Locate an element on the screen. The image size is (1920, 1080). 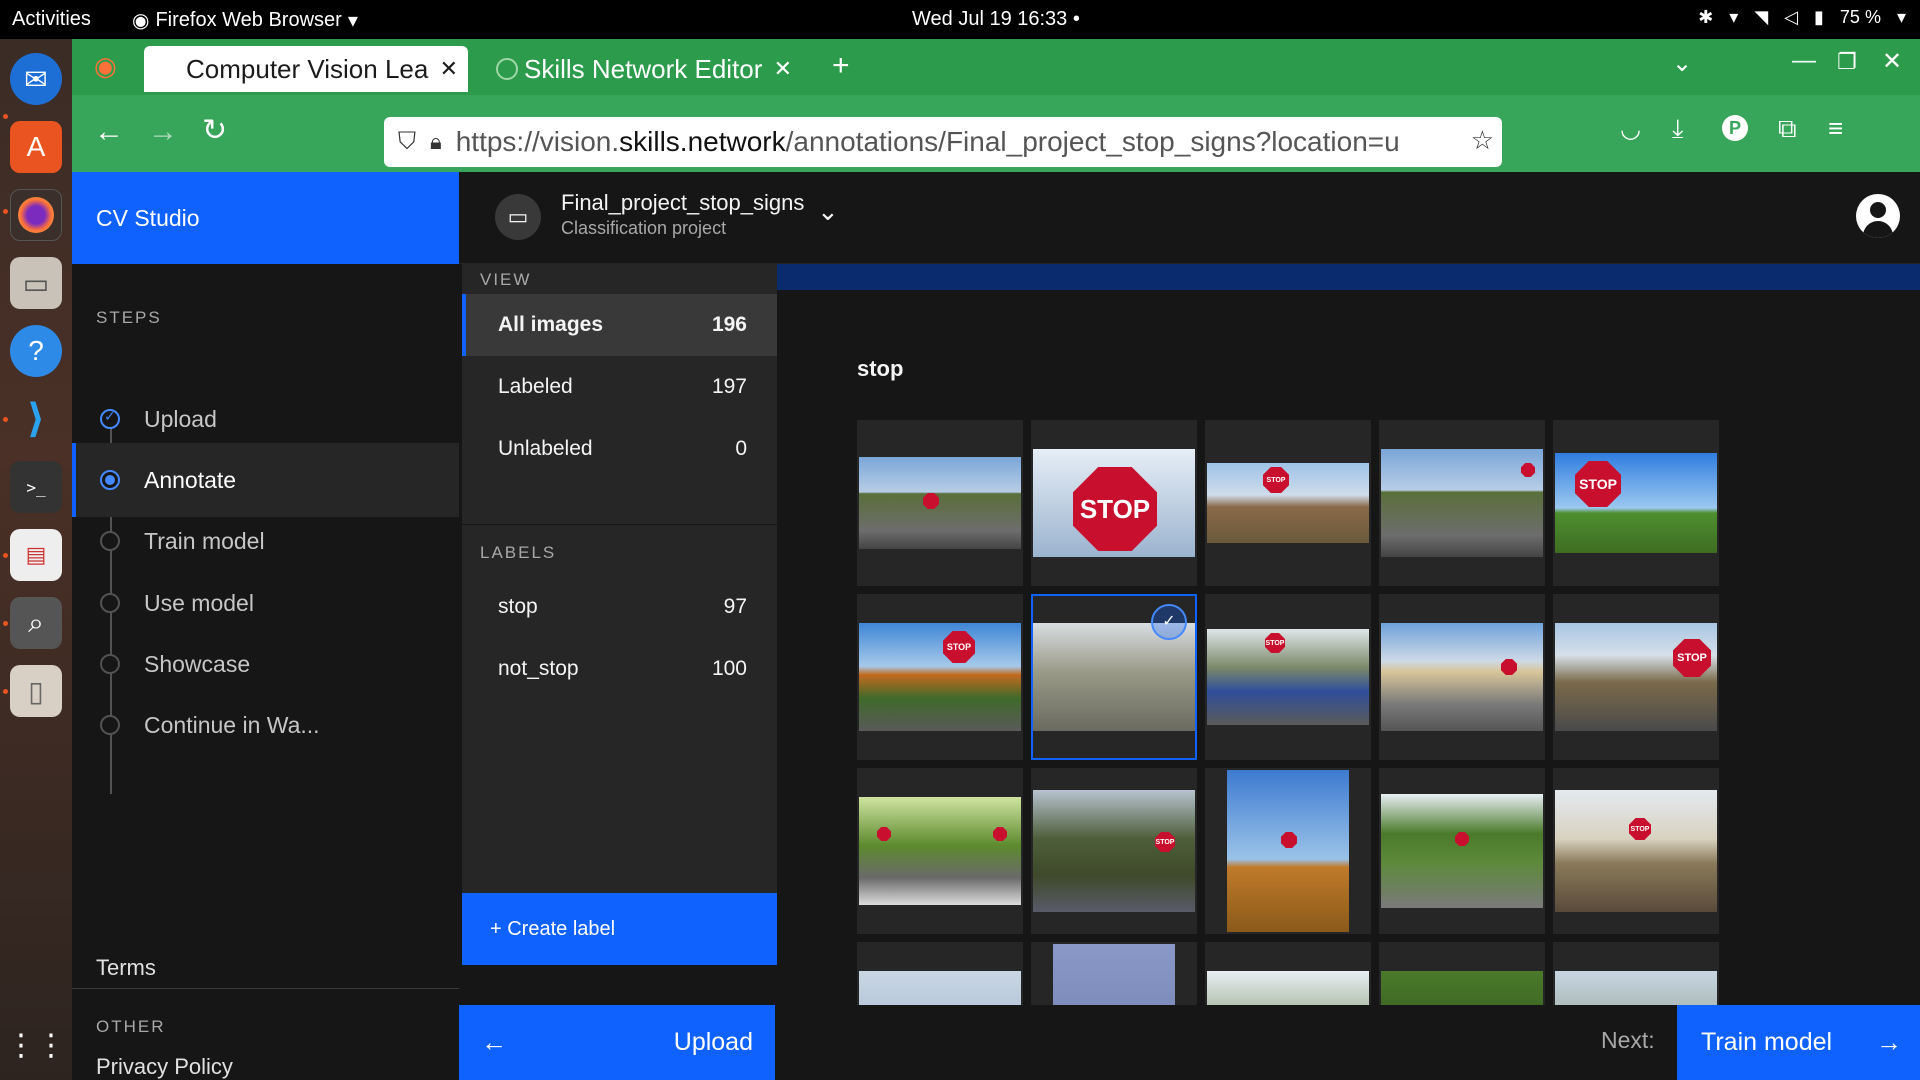
reload-icon: ↻ is located at coordinates (214, 130).